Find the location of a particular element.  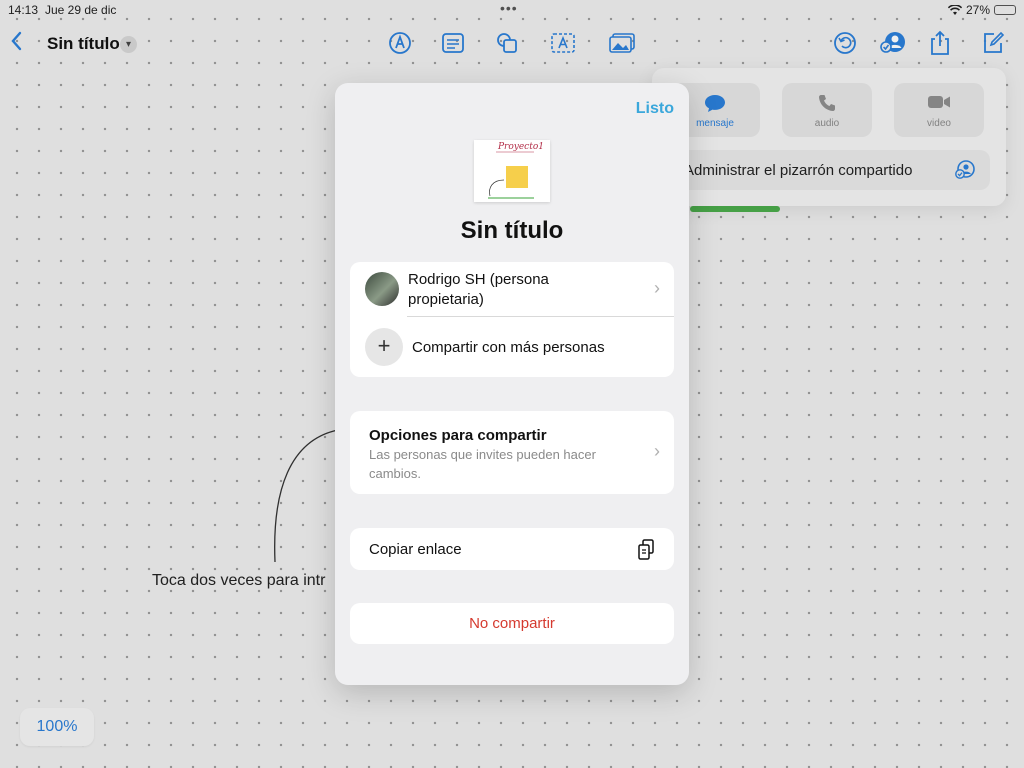

avatar is located at coordinates (382, 289).